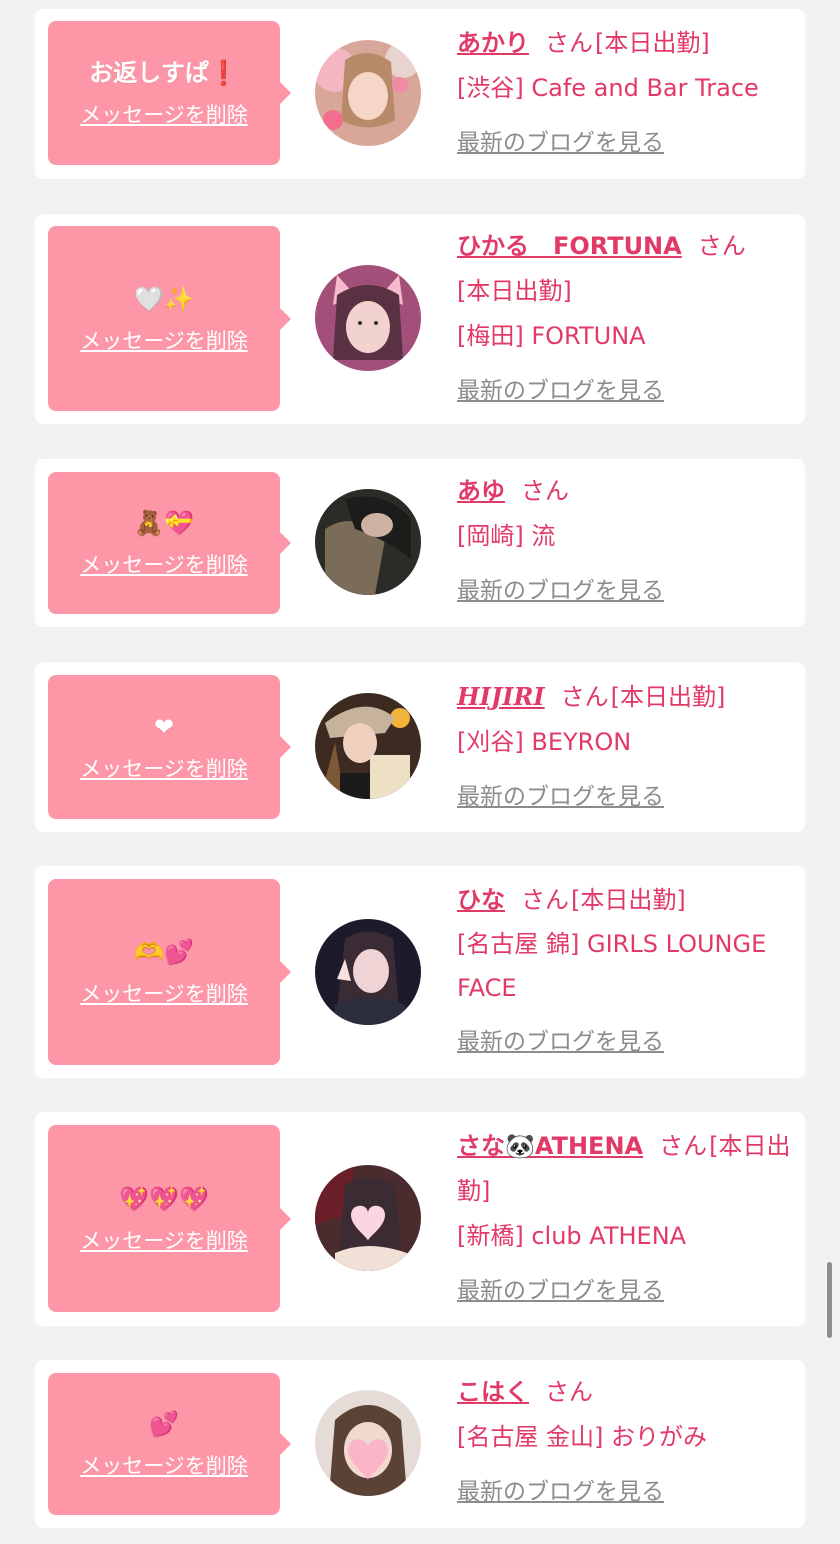  What do you see at coordinates (550, 1146) in the screenshot?
I see `cast-name-link: さな🐼ATHENA` at bounding box center [550, 1146].